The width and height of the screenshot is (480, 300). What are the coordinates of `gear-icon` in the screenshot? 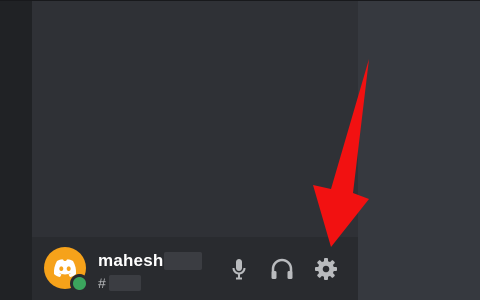 It's located at (326, 269).